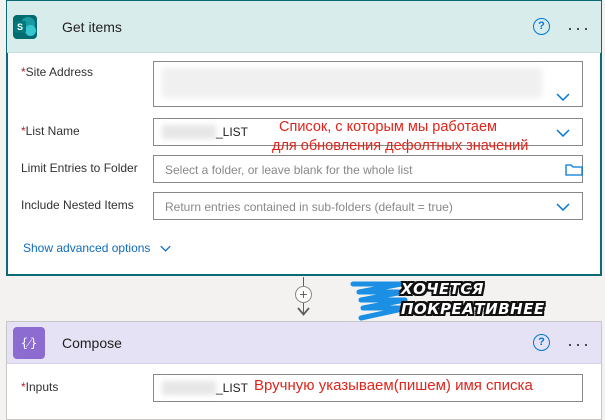  What do you see at coordinates (57, 72) in the screenshot?
I see `site-address-label: *Site Address` at bounding box center [57, 72].